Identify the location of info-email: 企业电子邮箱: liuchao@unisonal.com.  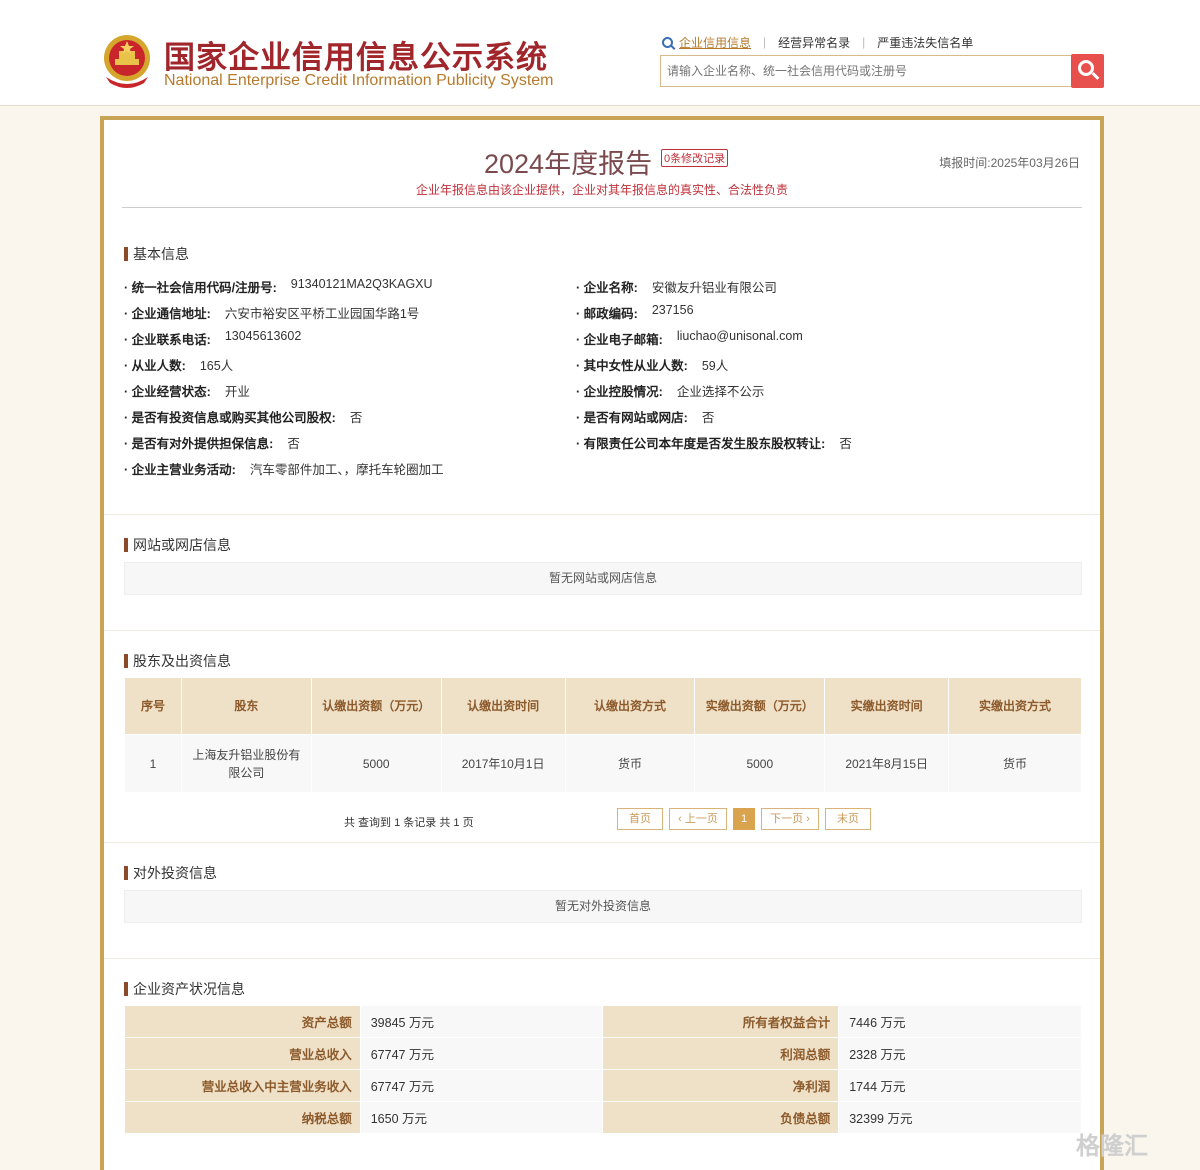
(689, 338).